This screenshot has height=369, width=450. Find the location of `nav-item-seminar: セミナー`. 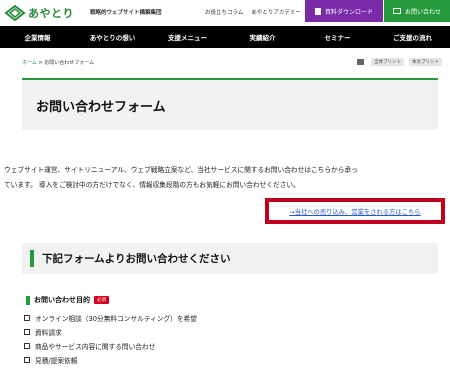

nav-item-seminar: セミナー is located at coordinates (337, 37).